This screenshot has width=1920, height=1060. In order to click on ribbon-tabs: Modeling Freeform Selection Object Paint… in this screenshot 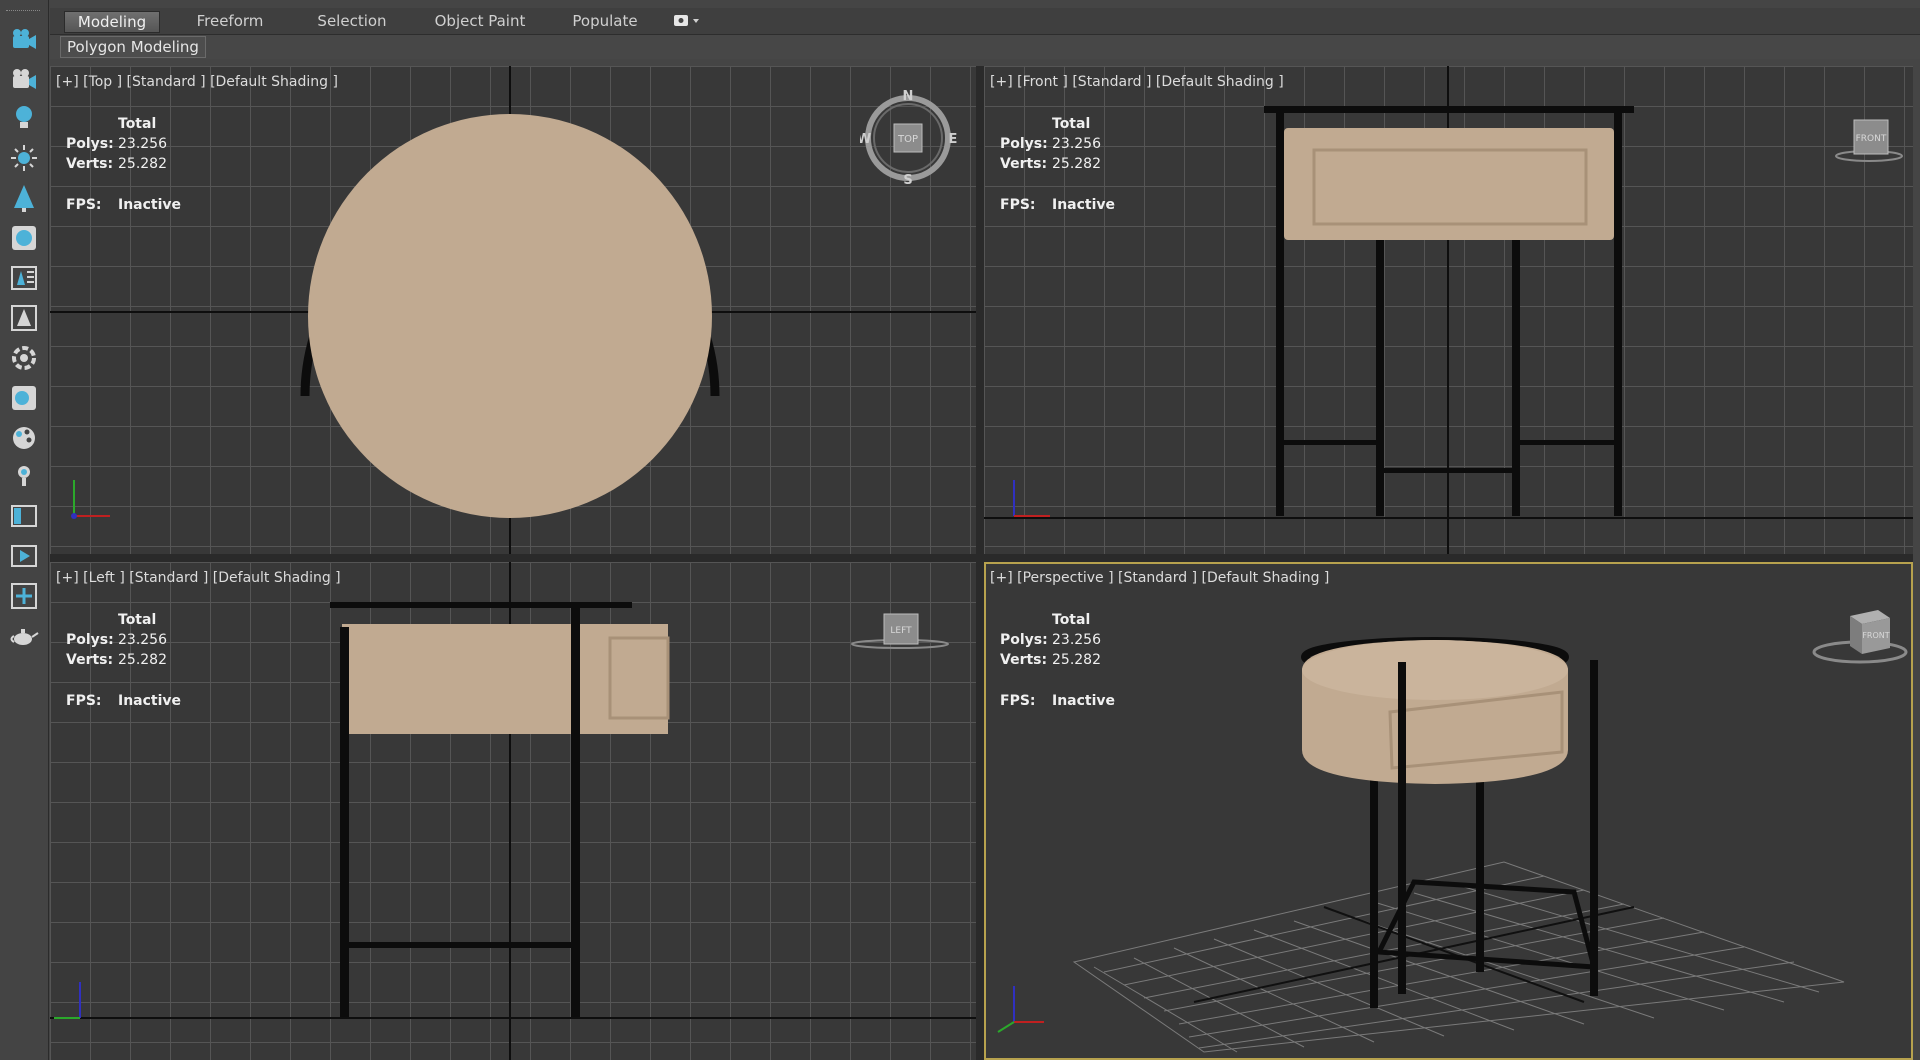, I will do `click(985, 21)`.